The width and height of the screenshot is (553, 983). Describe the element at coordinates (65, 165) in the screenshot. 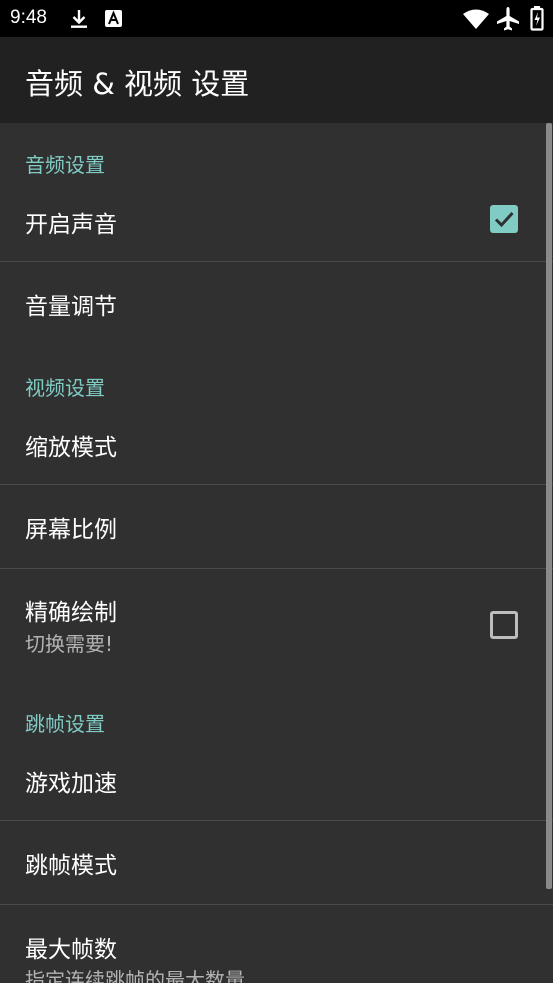

I see `category-audio: 音频设置` at that location.